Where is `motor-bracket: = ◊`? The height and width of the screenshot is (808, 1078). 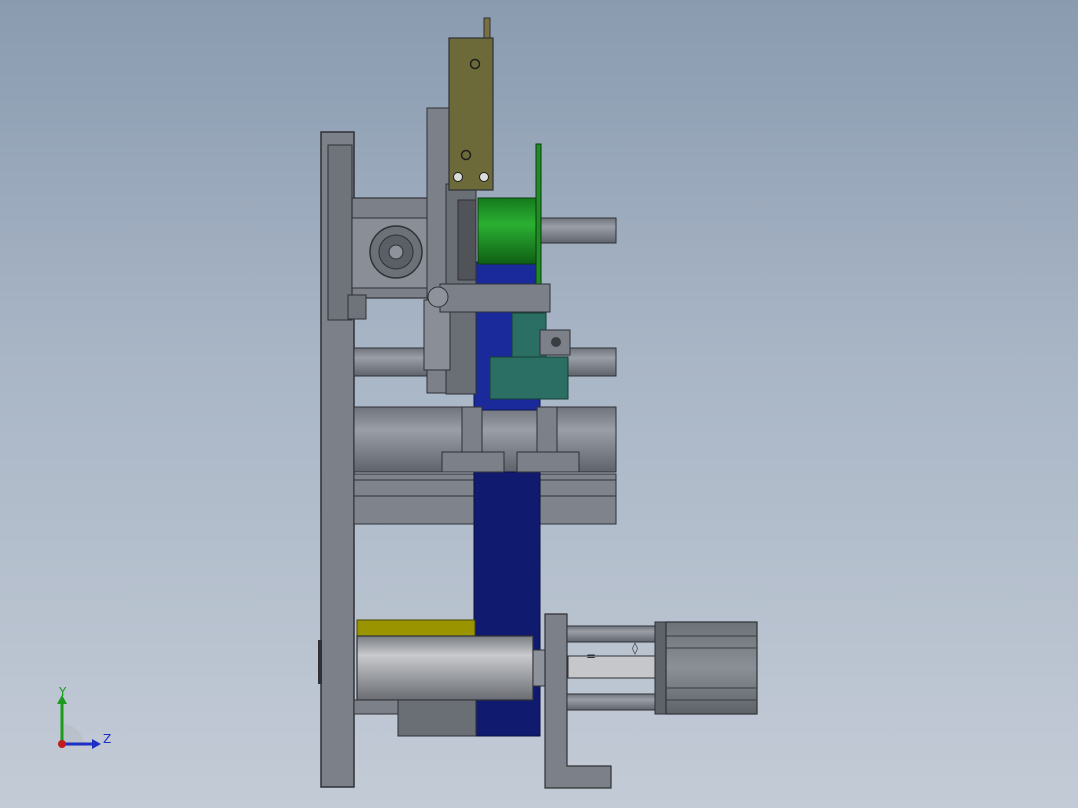
motor-bracket: = ◊ is located at coordinates (602, 701).